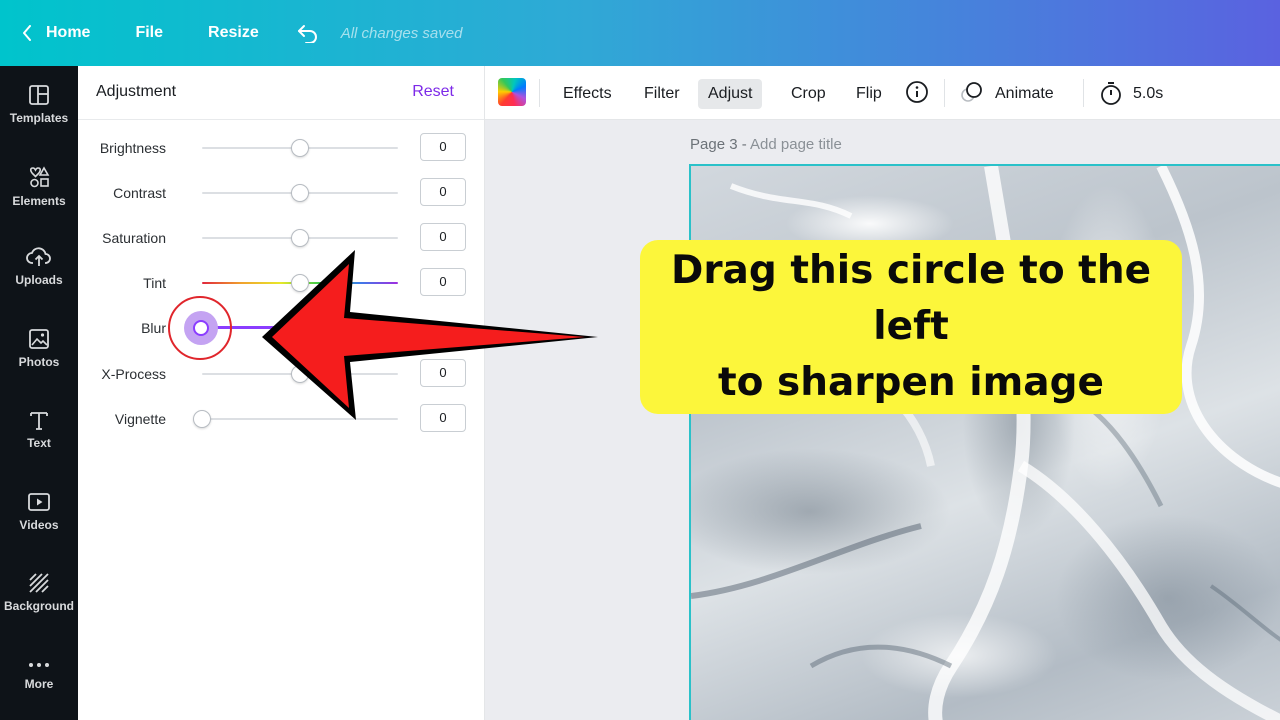 The image size is (1280, 720). What do you see at coordinates (911, 298) in the screenshot?
I see `callout-line-1: Drag this circle to the left` at bounding box center [911, 298].